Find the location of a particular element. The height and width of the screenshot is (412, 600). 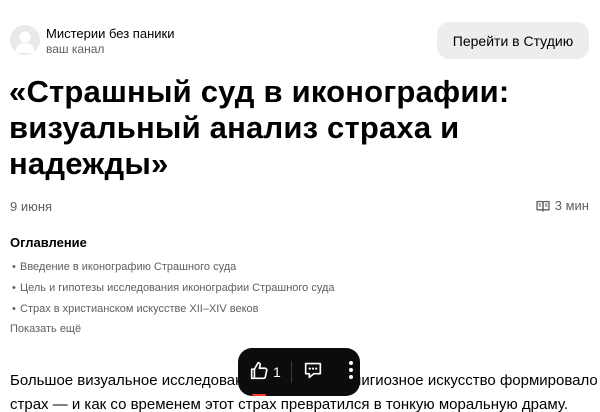

read-time: 3 мин is located at coordinates (562, 205).